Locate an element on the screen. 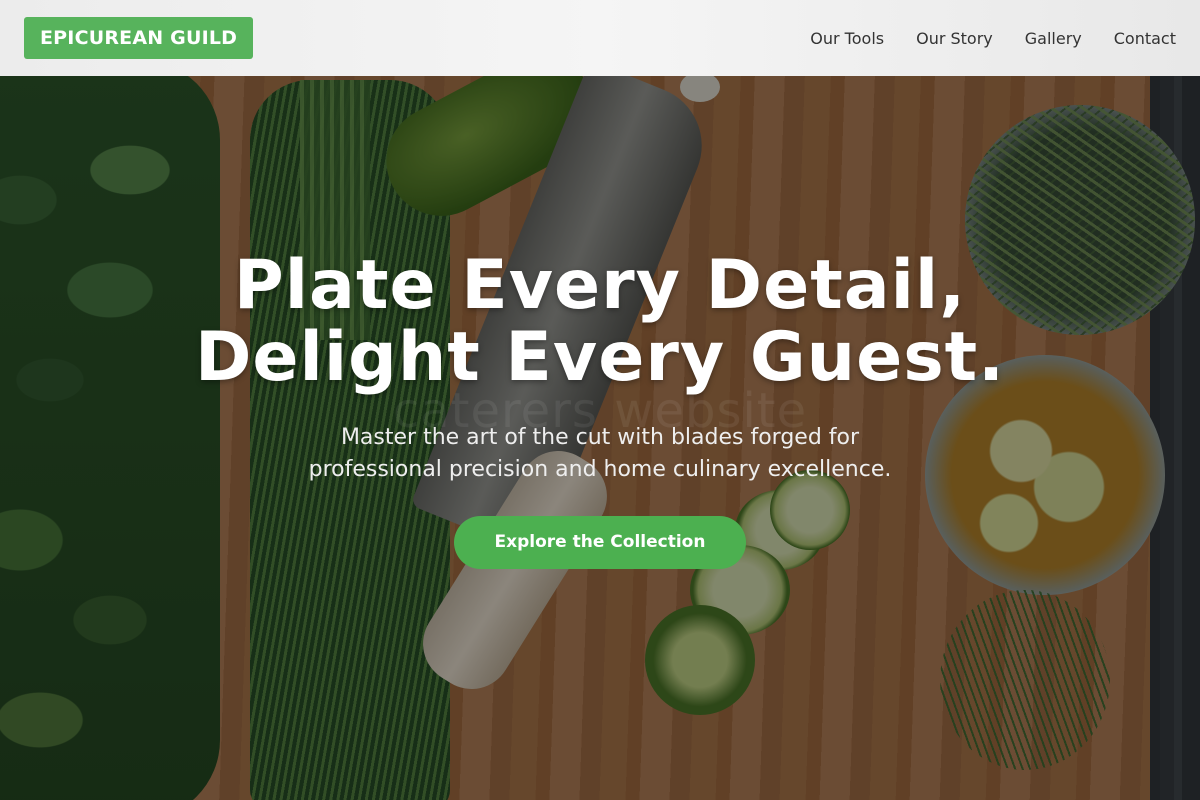  main-nav: Our Tools Our Story Gallery Contact is located at coordinates (993, 38).